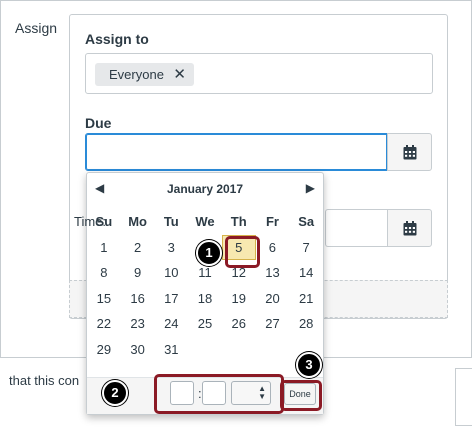 This screenshot has width=472, height=430. I want to click on day-cell: 10, so click(171, 273).